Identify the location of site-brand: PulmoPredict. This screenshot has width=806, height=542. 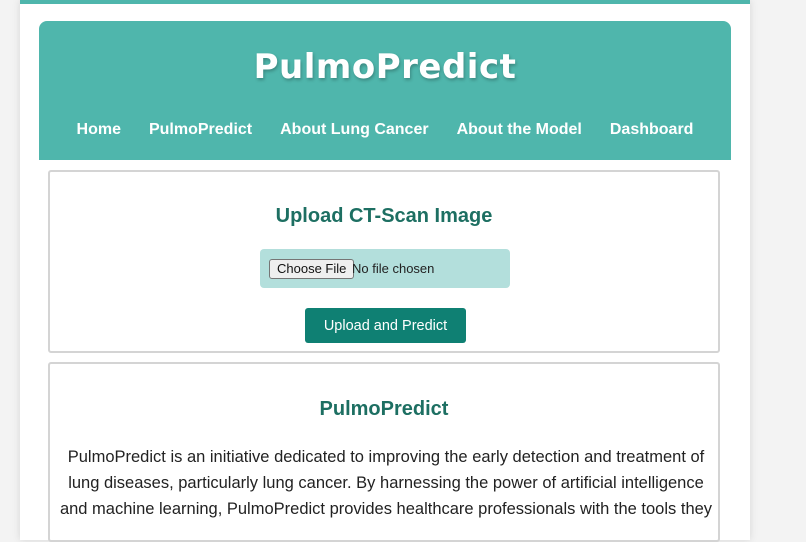
(385, 67).